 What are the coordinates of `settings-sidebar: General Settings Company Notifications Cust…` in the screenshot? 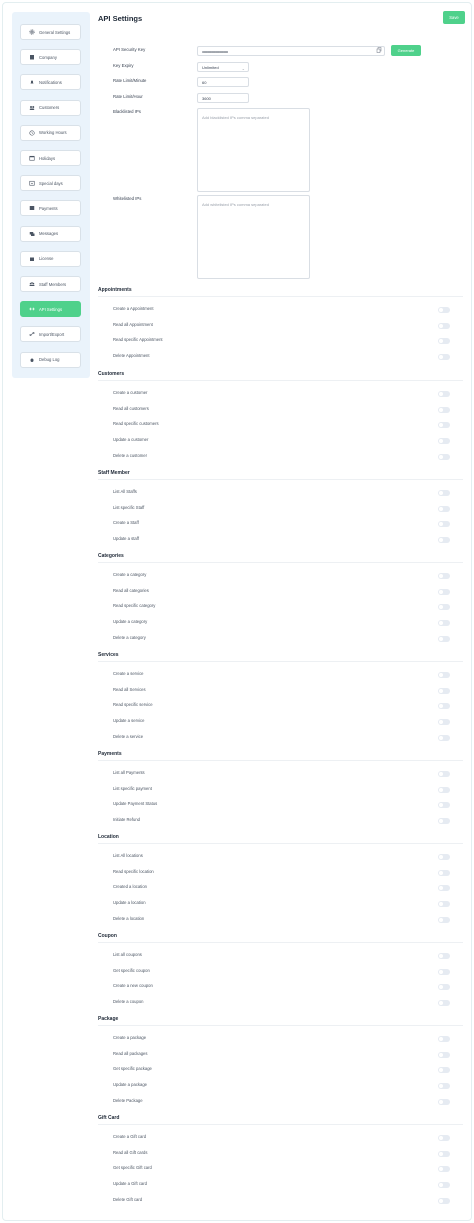 It's located at (51, 195).